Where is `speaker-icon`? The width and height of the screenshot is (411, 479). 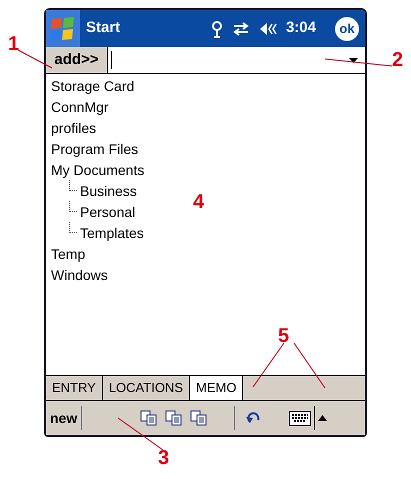 speaker-icon is located at coordinates (267, 28).